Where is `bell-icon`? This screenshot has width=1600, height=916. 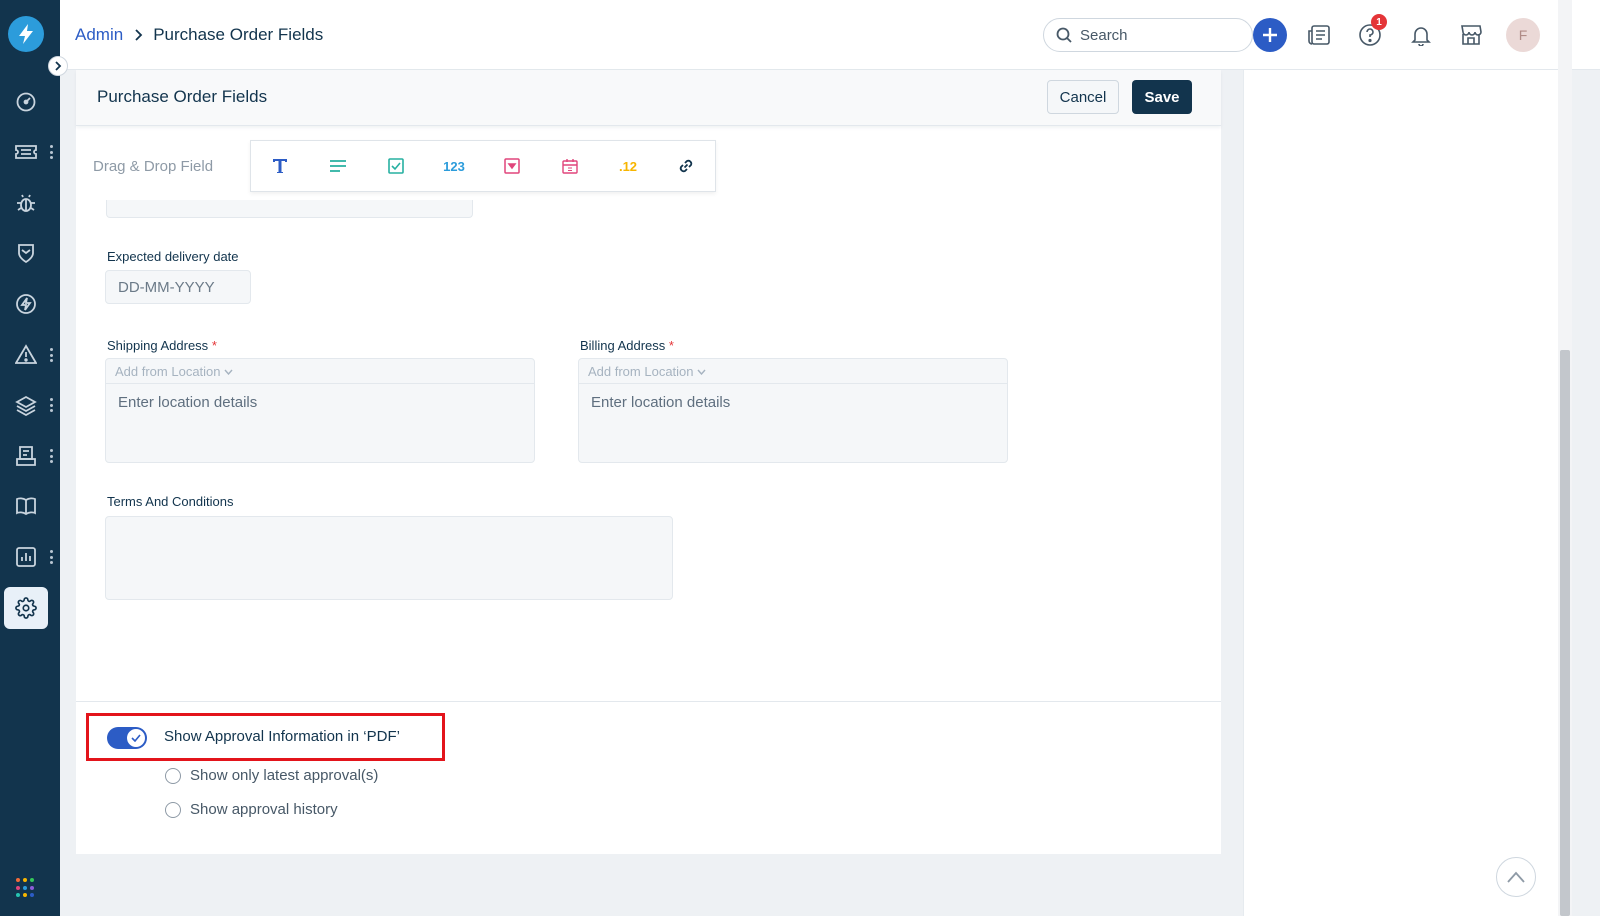 bell-icon is located at coordinates (1421, 36).